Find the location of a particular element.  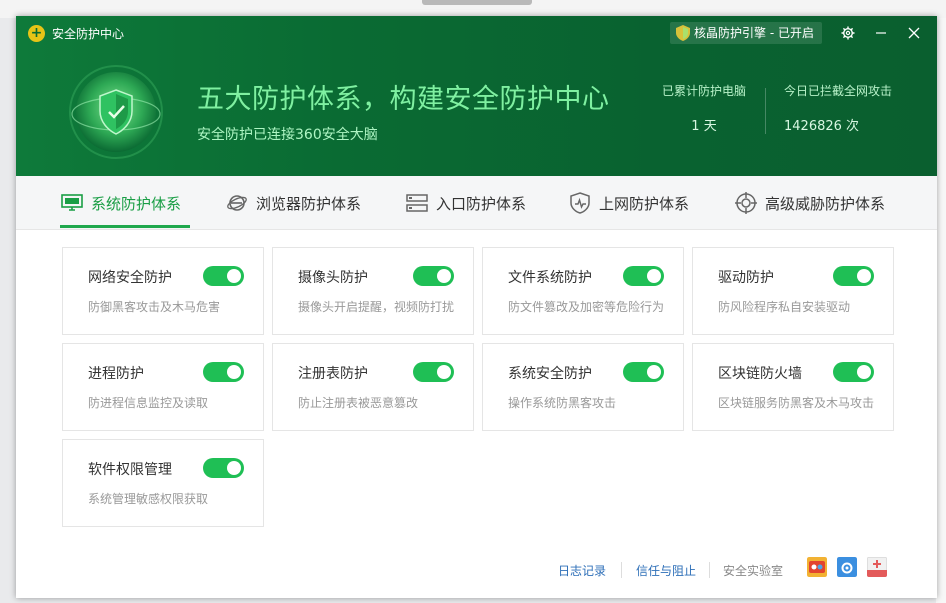

card-title: 系统安全防护 is located at coordinates (550, 374).